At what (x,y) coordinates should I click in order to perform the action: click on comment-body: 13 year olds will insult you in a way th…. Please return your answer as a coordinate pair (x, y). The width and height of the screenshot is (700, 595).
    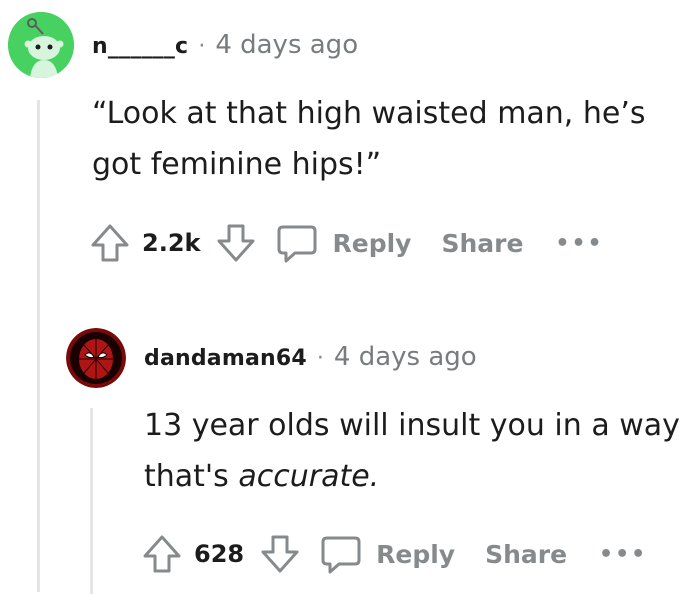
    Looking at the image, I should click on (412, 451).